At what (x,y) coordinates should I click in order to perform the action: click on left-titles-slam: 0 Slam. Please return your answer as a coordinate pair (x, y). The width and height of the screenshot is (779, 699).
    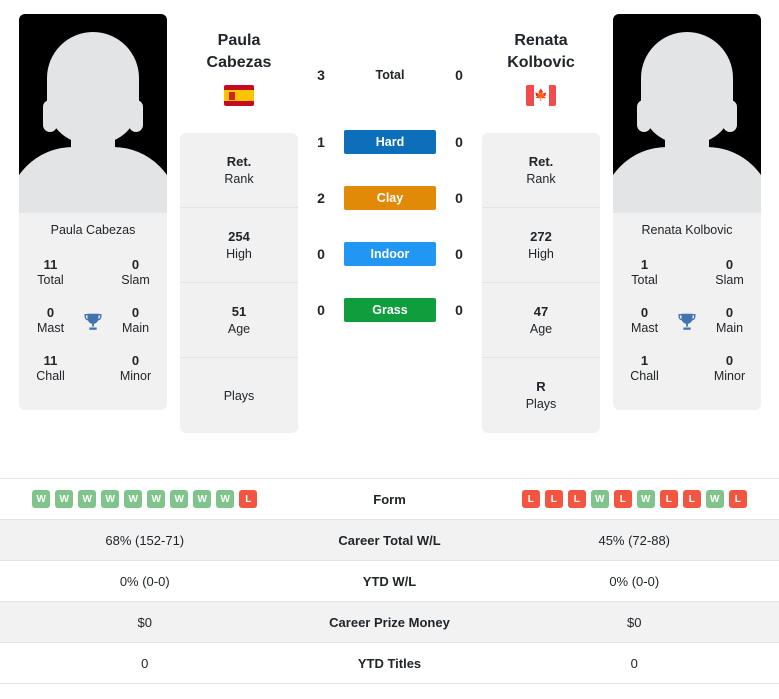
    Looking at the image, I should click on (135, 274).